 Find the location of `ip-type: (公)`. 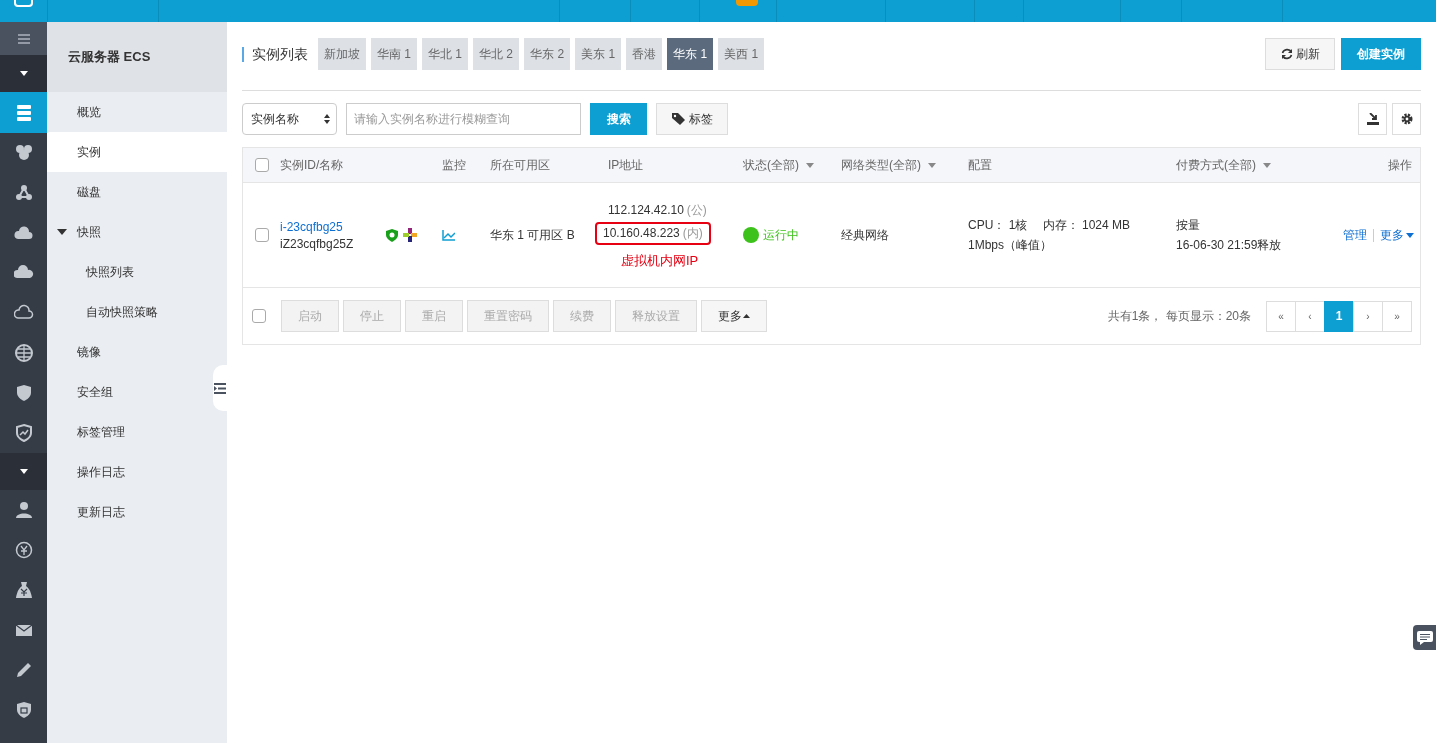

ip-type: (公) is located at coordinates (696, 210).